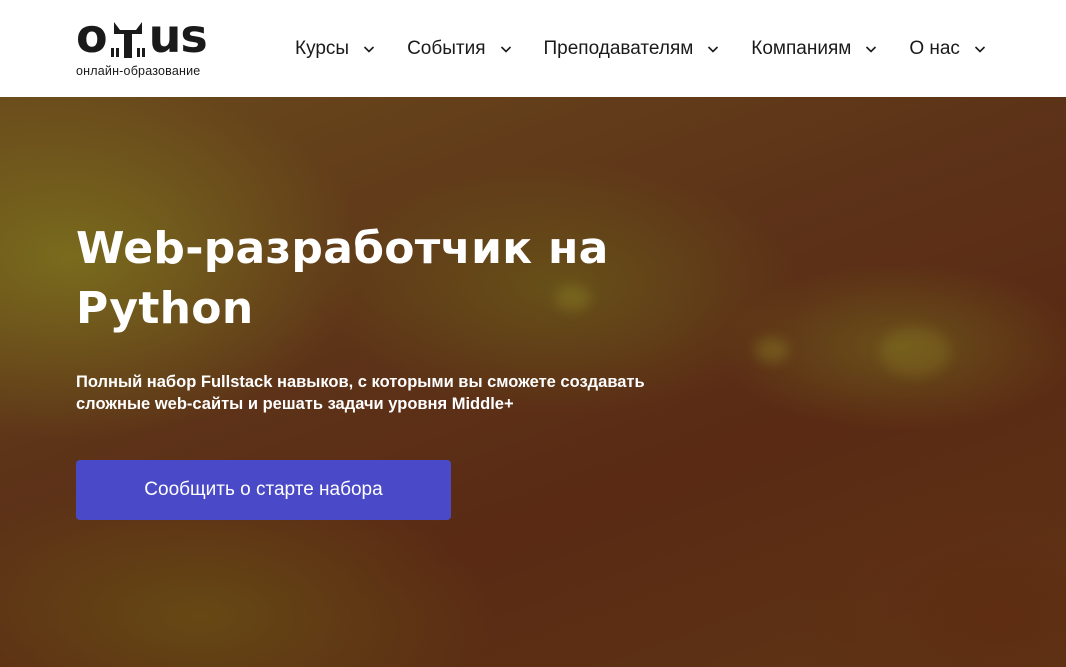  I want to click on owl-logo-icon, so click(127, 40).